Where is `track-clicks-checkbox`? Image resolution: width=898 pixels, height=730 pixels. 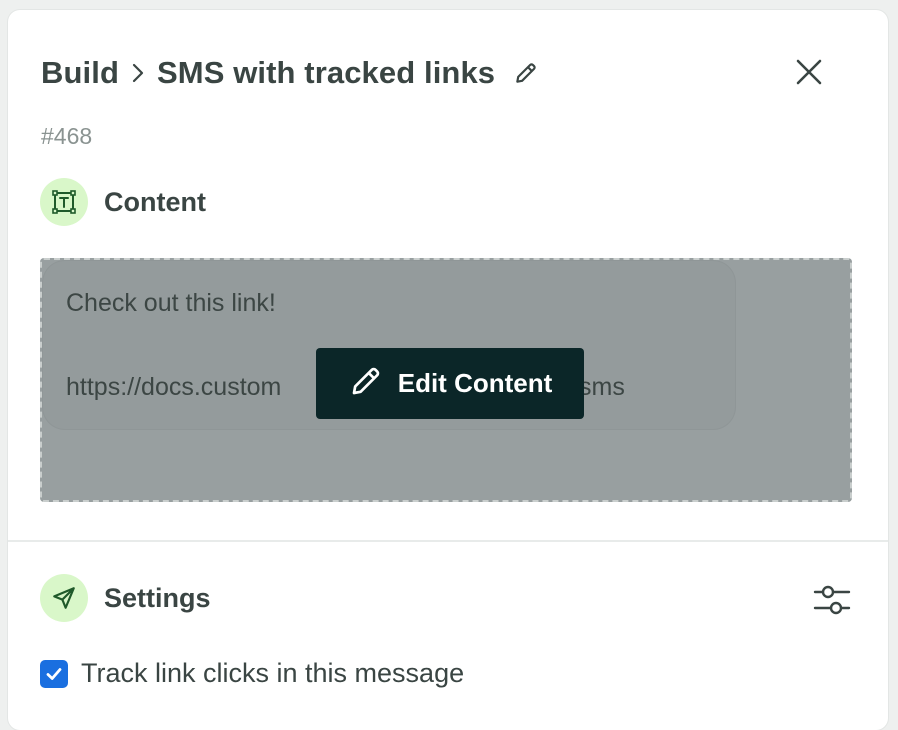
track-clicks-checkbox is located at coordinates (54, 673).